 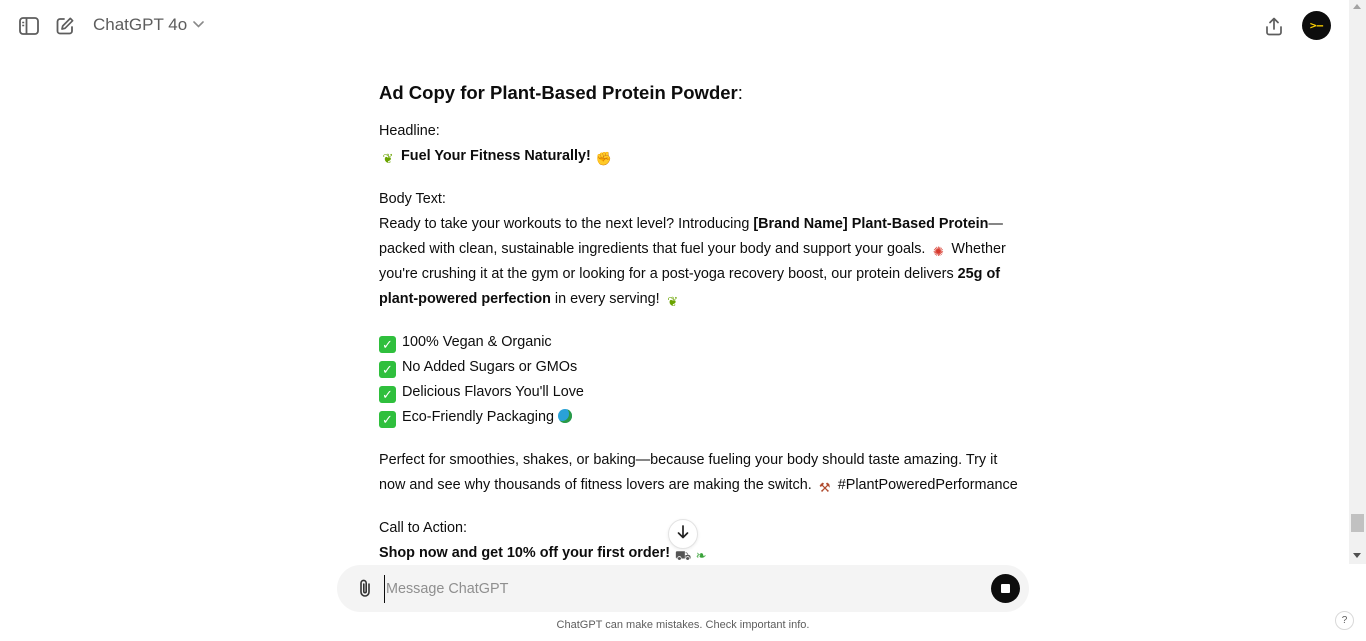 What do you see at coordinates (699, 417) in the screenshot?
I see `list-item: ✓ Eco-Friendly Packaging` at bounding box center [699, 417].